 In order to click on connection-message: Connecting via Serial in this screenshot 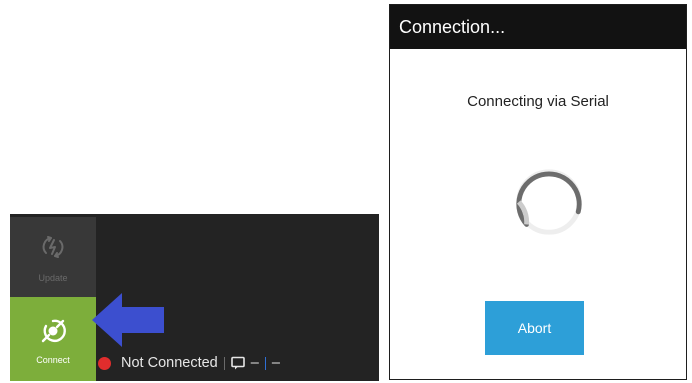, I will do `click(538, 101)`.